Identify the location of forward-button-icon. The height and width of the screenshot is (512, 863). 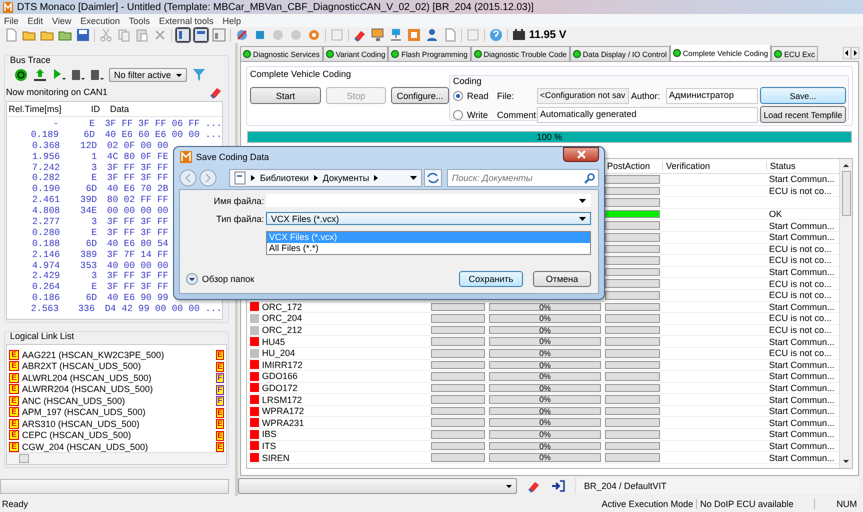
(208, 177).